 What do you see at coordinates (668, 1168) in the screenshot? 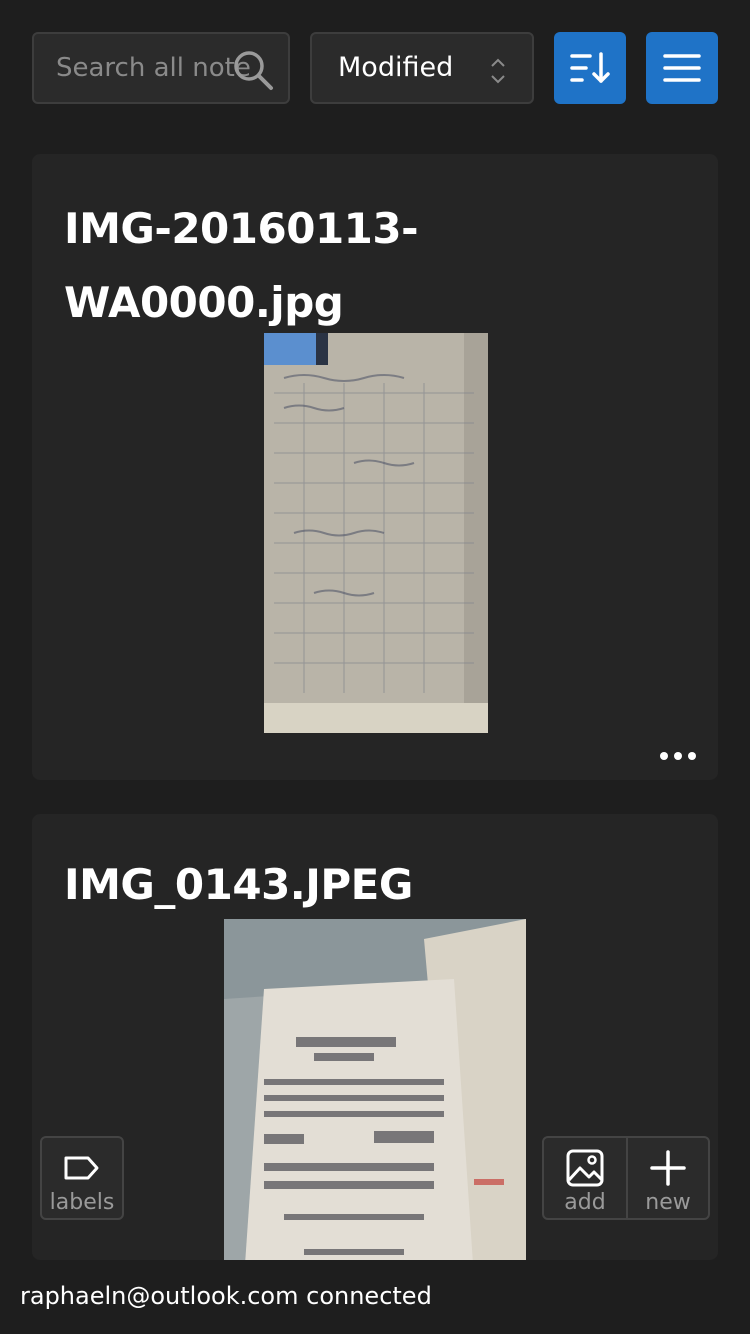
I see `plus-icon` at bounding box center [668, 1168].